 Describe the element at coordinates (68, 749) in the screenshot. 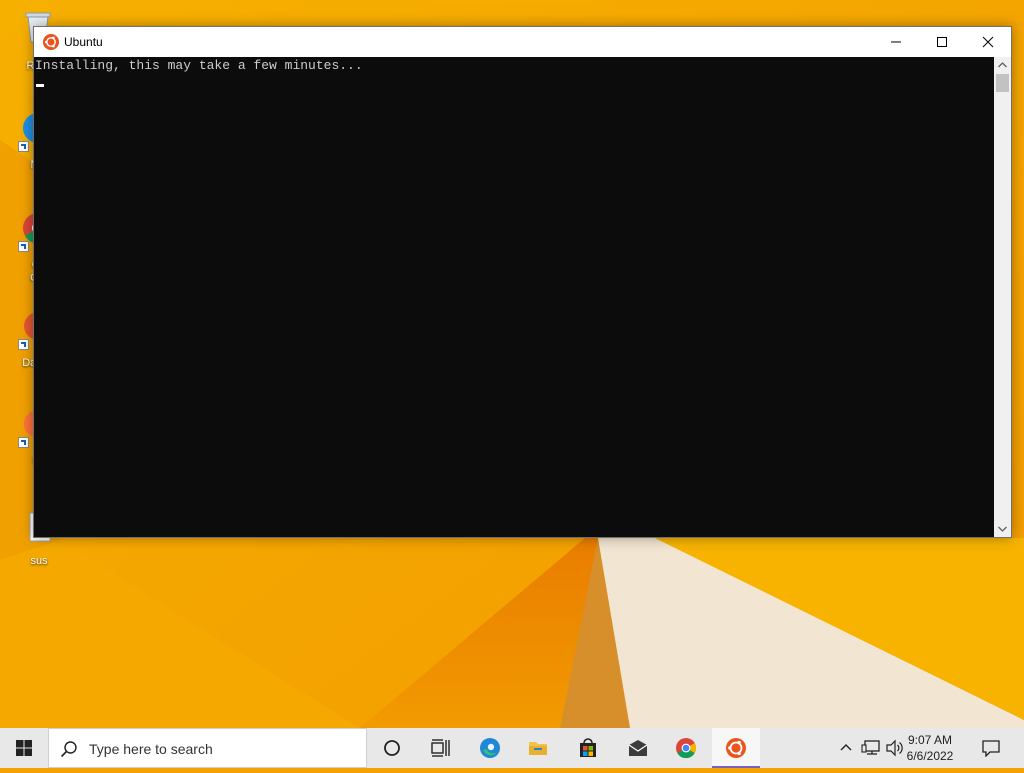

I see `search-icon` at that location.